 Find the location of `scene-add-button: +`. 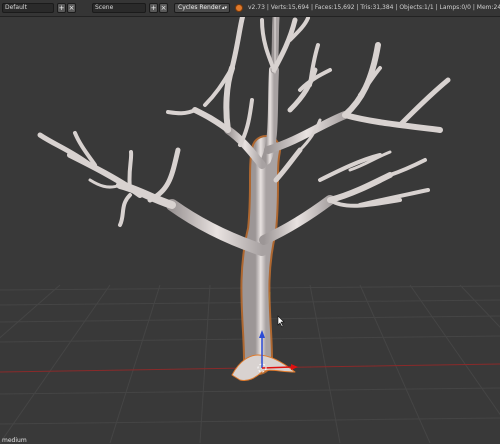

scene-add-button: + is located at coordinates (153, 8).